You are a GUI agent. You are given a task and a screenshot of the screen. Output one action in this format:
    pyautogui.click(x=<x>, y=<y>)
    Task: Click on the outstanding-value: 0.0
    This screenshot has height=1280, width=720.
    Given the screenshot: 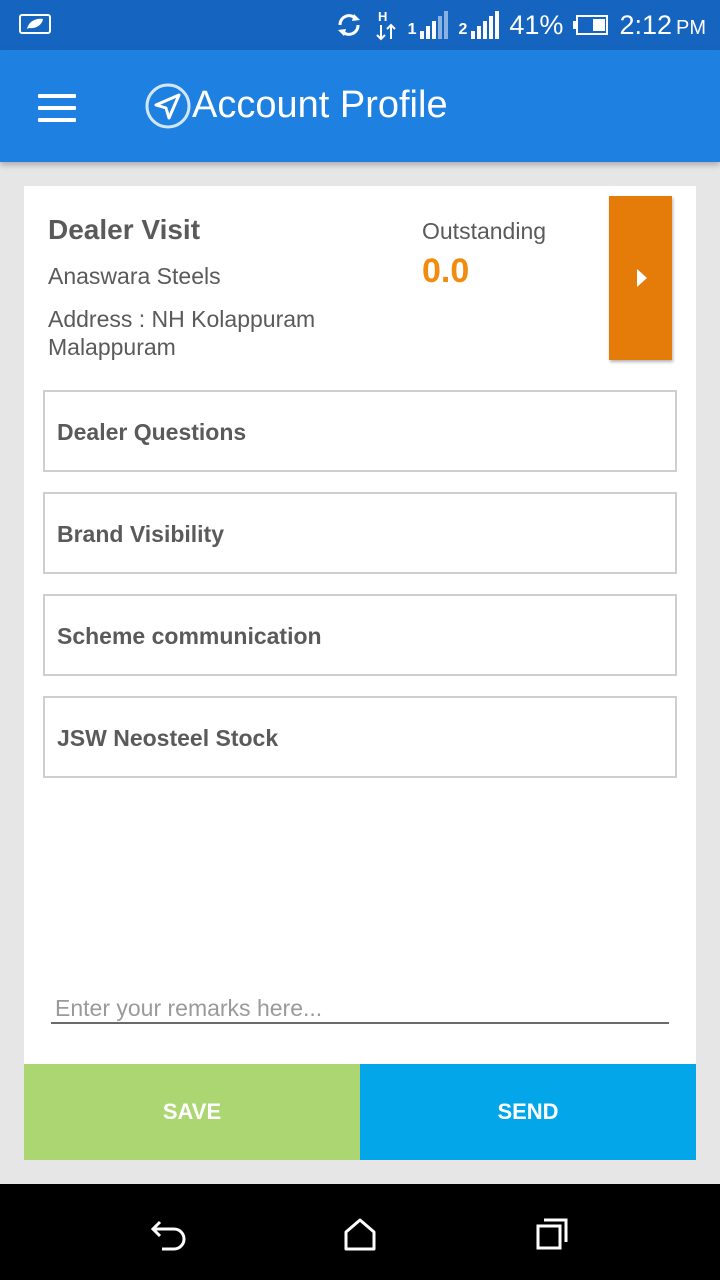 What is the action you would take?
    pyautogui.click(x=446, y=271)
    